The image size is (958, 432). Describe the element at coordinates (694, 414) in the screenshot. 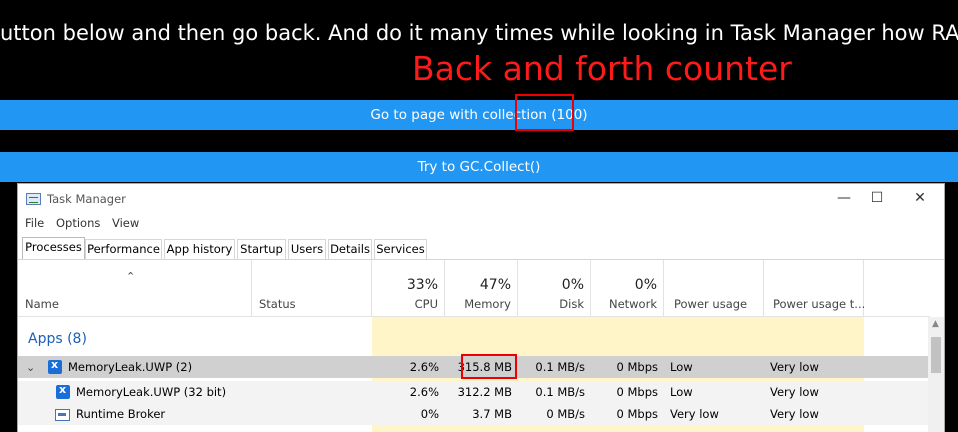

I see `process-power: Very low` at that location.